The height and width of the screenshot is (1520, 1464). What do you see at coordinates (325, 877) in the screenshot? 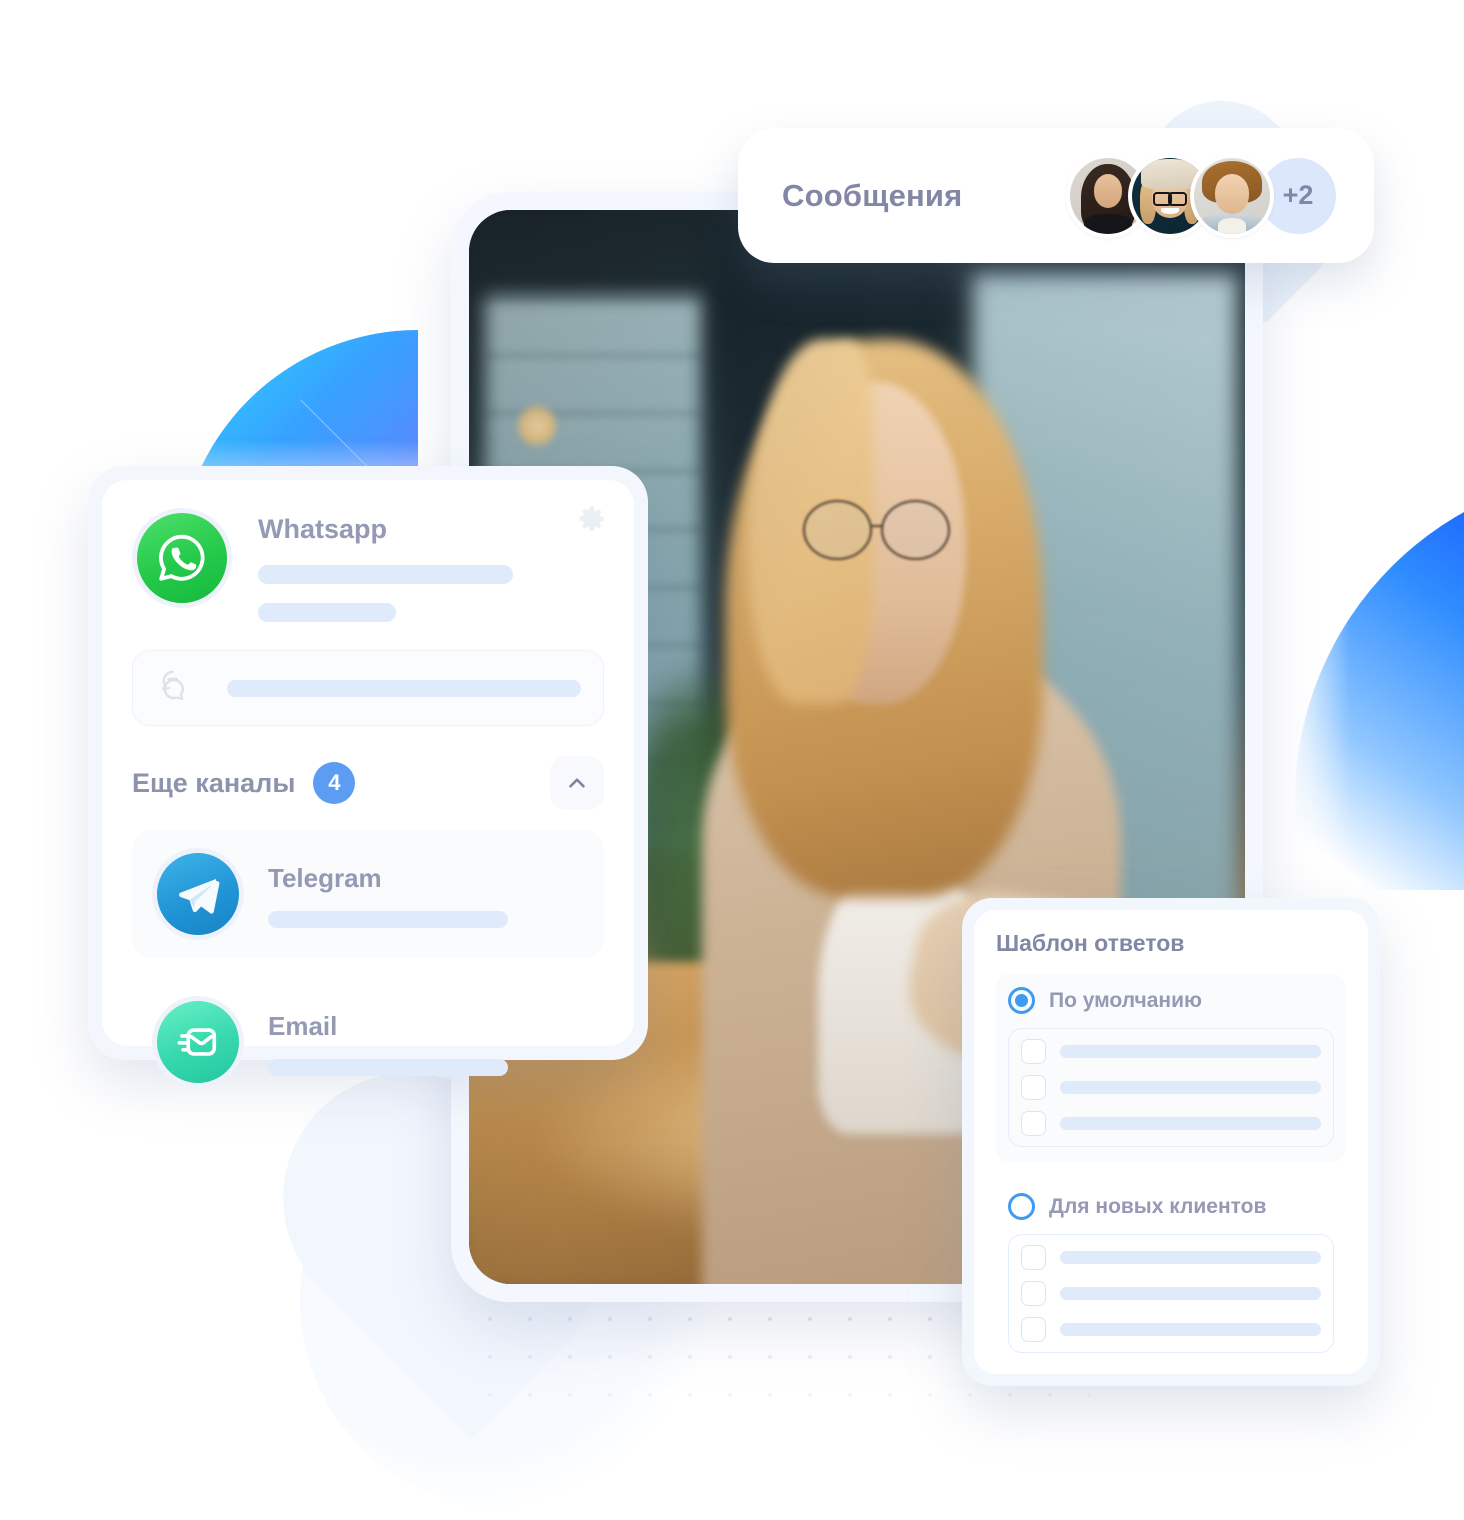
I see `channel-name: Telegram` at bounding box center [325, 877].